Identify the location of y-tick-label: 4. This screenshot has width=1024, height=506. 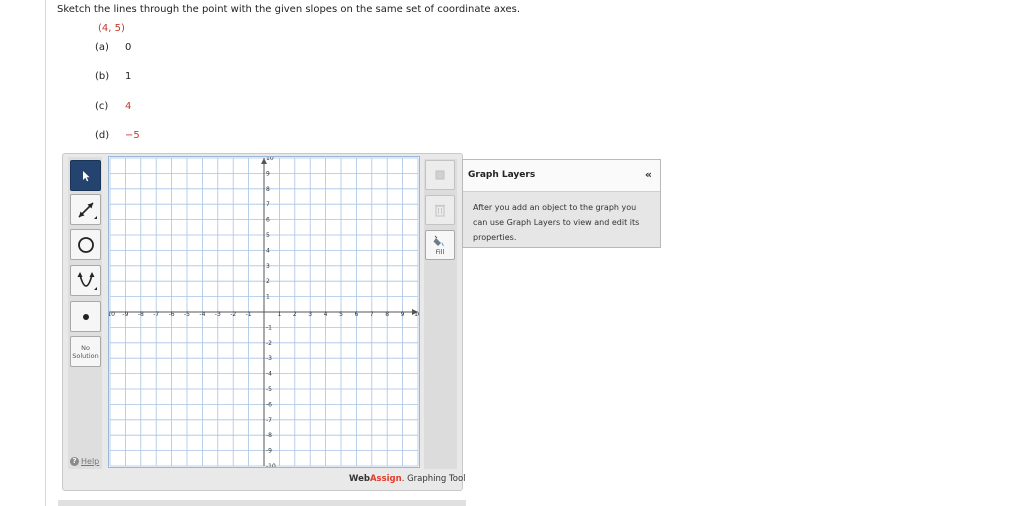
(268, 250).